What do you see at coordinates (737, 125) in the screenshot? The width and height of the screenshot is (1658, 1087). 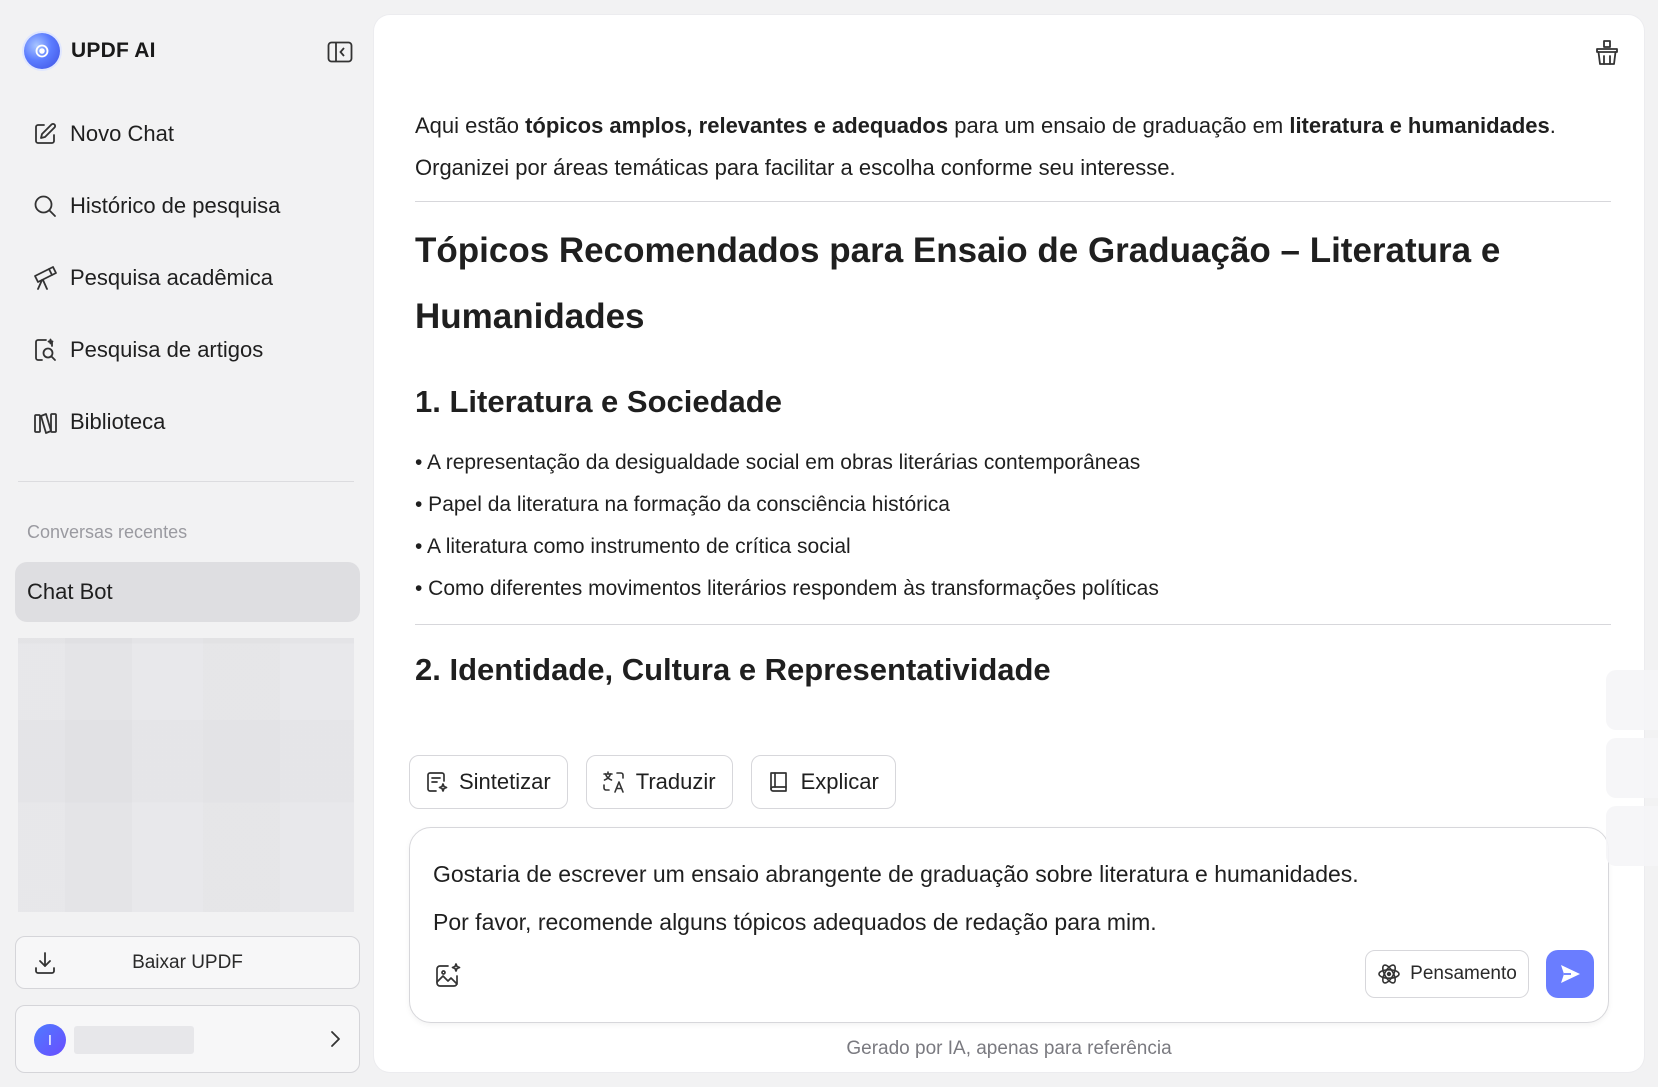 I see `intro-bold-text: tópicos amplos, relevantes e adequados` at bounding box center [737, 125].